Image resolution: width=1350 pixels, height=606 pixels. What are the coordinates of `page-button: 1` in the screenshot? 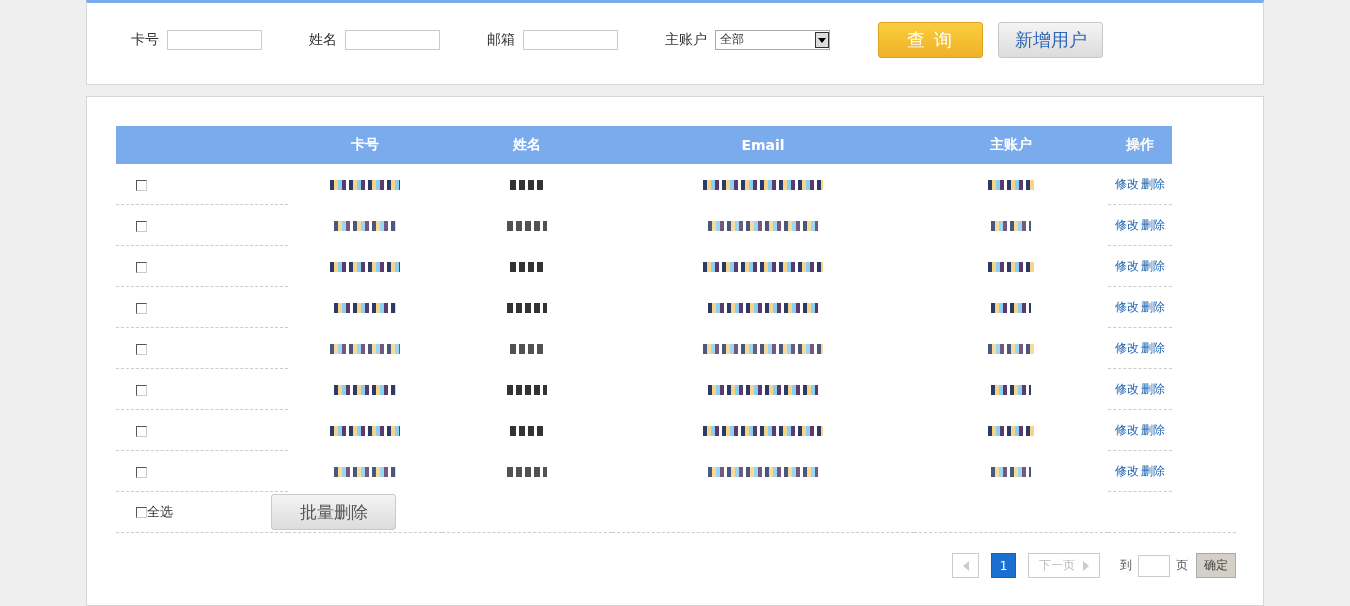 It's located at (1003, 565).